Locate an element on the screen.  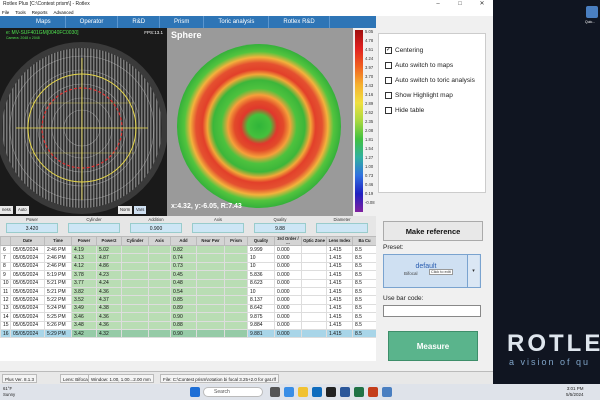
table-cell: 10 is located at coordinates (5, 283).